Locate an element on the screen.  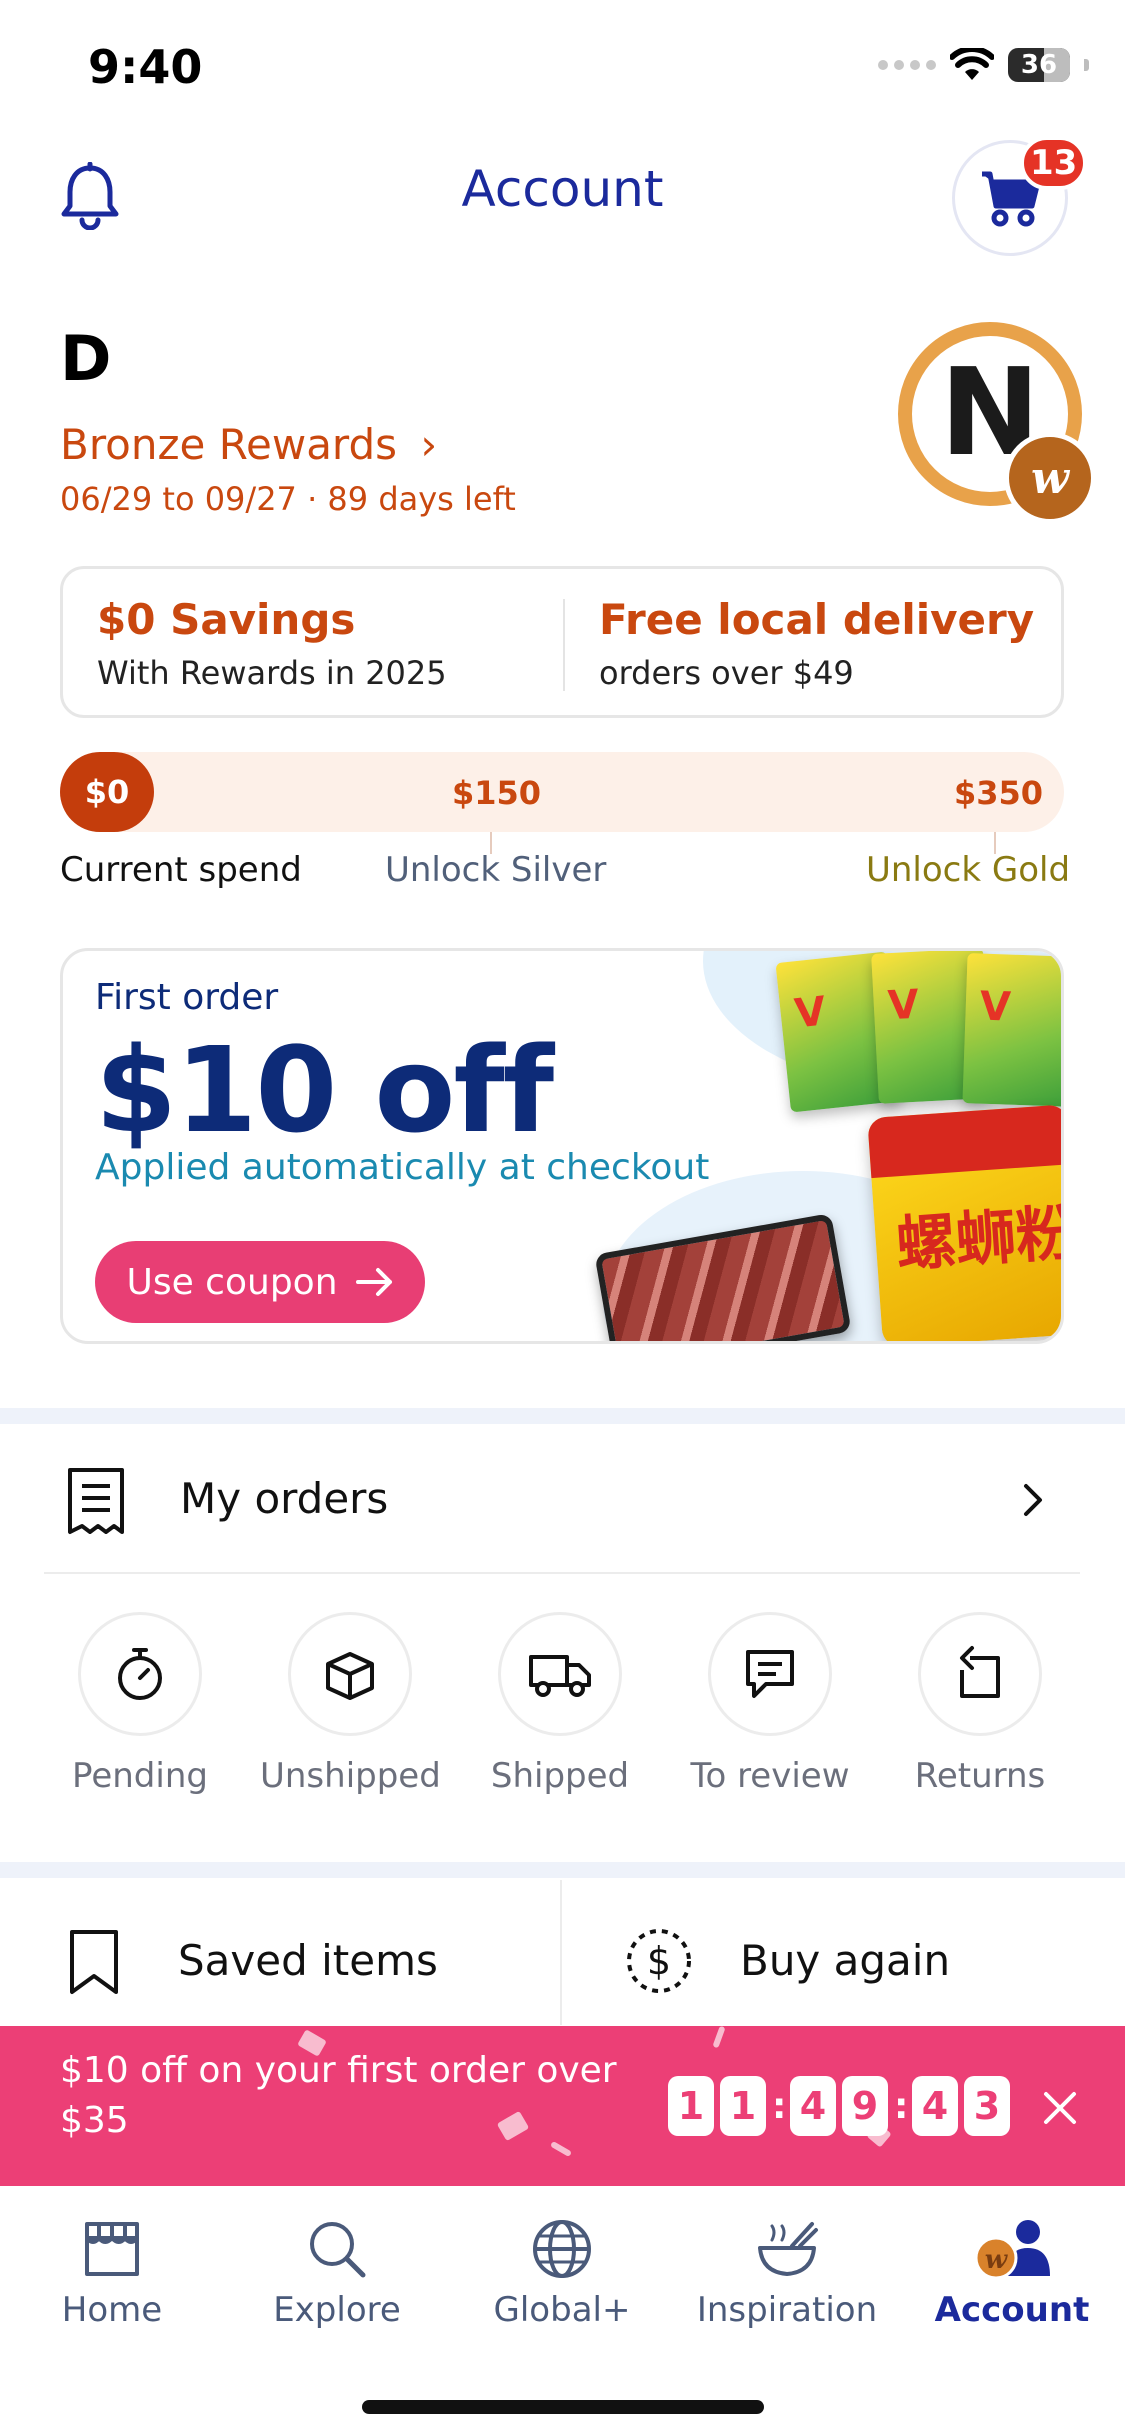
rewards-period: 06/29 to 09/27 · 89 days left is located at coordinates (288, 499).